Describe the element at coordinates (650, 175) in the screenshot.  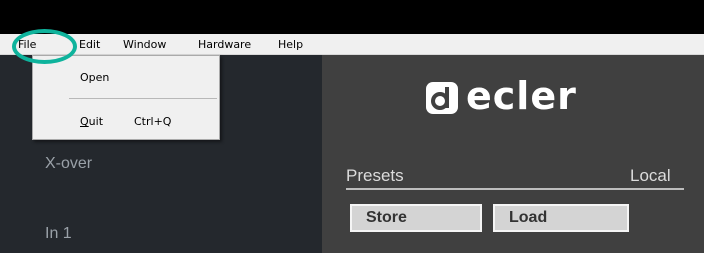
I see `presets-location: Local` at that location.